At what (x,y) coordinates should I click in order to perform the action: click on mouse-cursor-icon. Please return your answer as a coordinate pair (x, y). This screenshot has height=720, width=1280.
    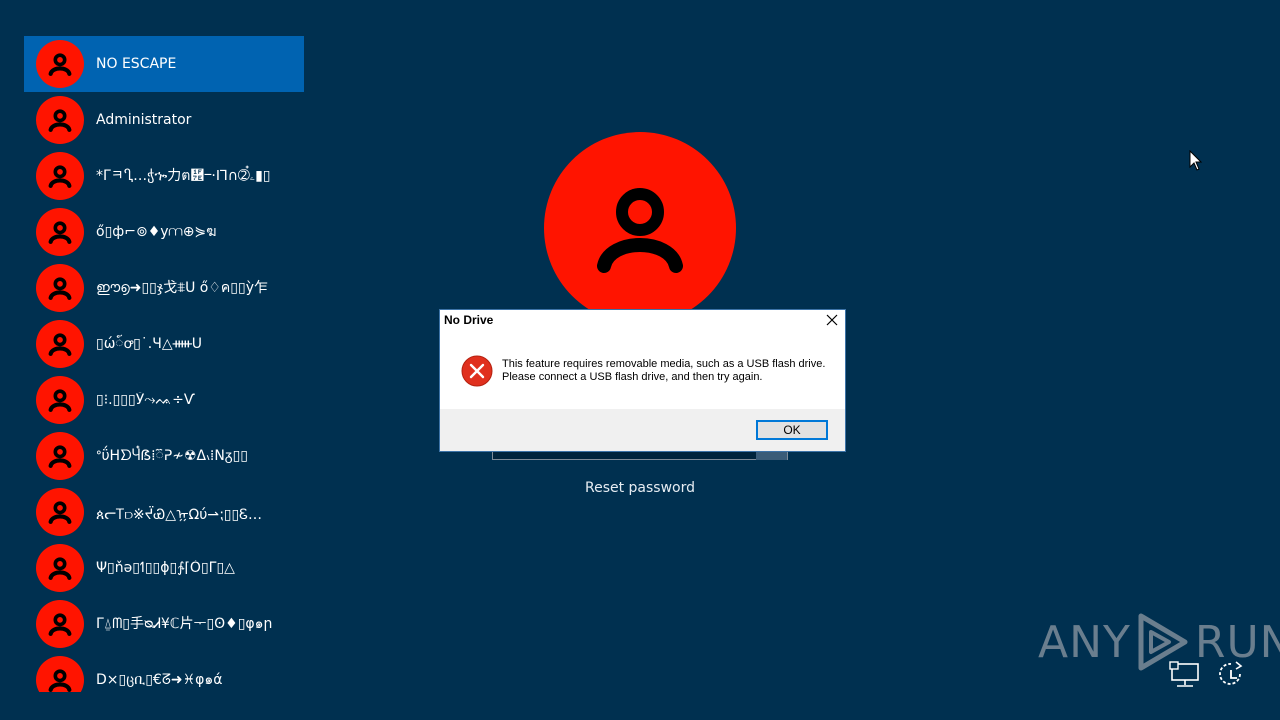
    Looking at the image, I should click on (1196, 160).